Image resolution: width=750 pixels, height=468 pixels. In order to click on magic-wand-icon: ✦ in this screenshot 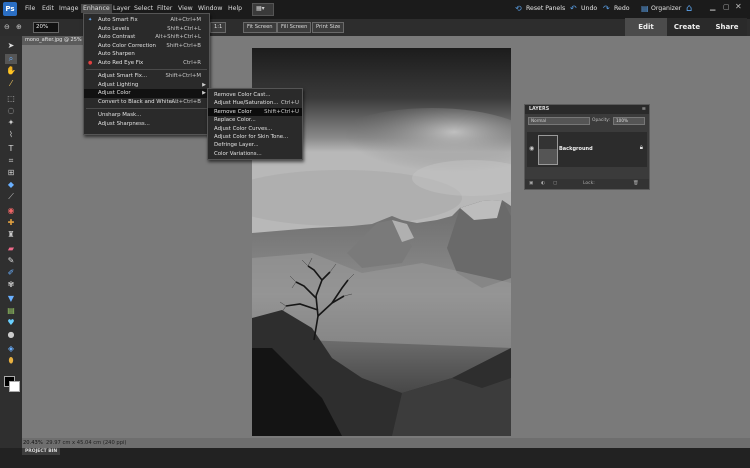, I will do `click(11, 123)`.